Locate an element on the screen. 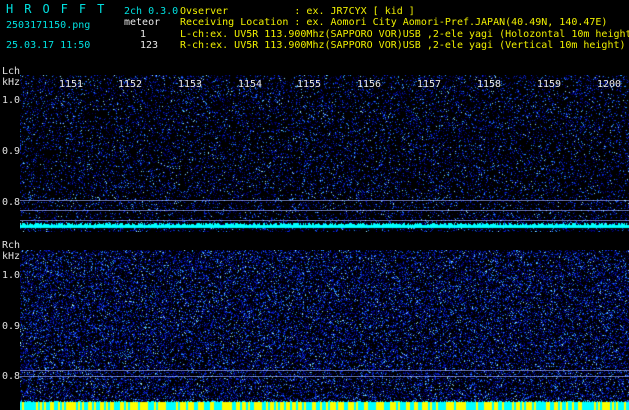 Image resolution: width=629 pixels, height=410 pixels. mode-type: meteor is located at coordinates (142, 22).